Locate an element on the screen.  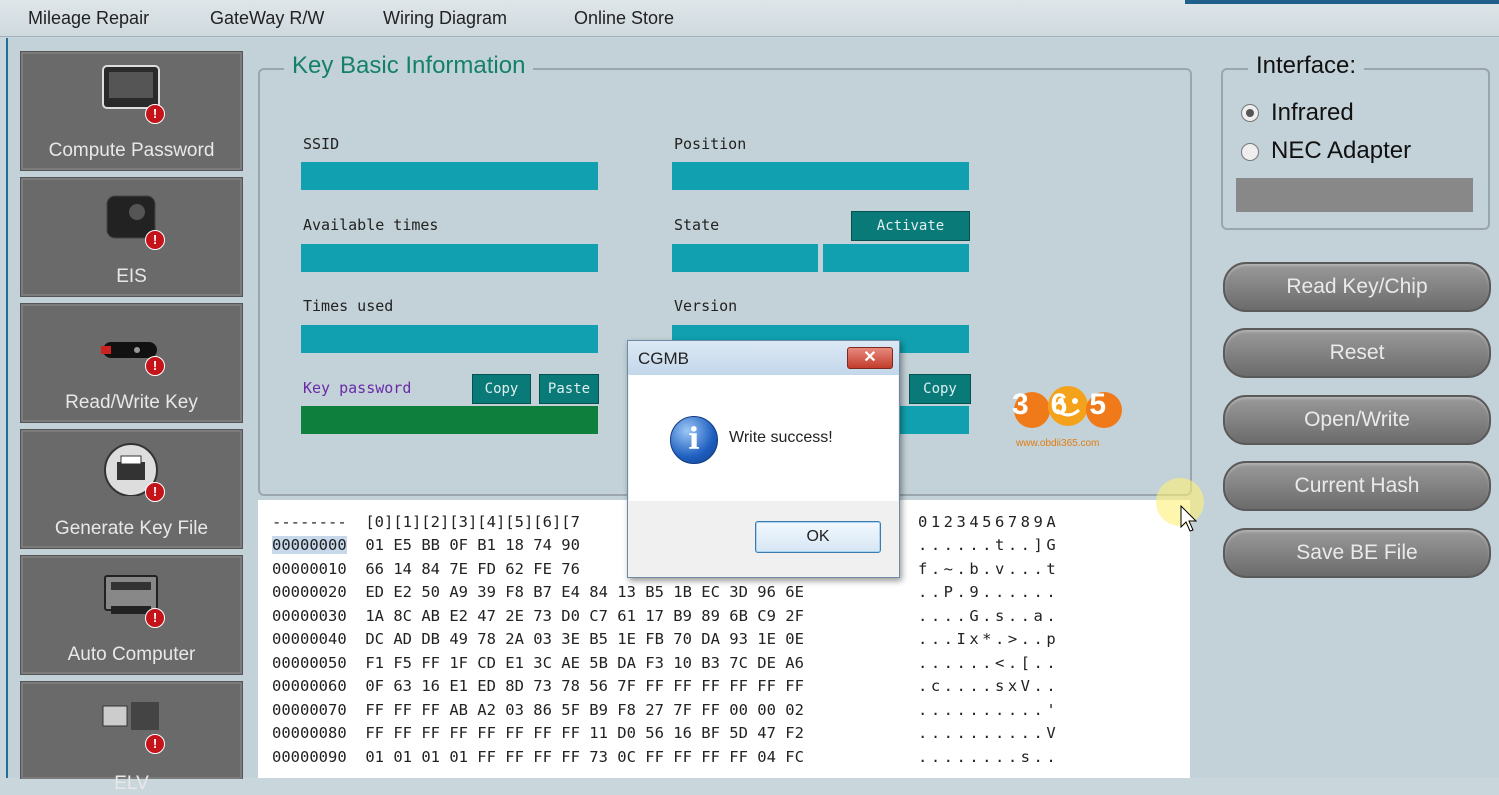
hex-row: 00000010 66 14 84 7E FD 62 FE 76 is located at coordinates (426, 569).